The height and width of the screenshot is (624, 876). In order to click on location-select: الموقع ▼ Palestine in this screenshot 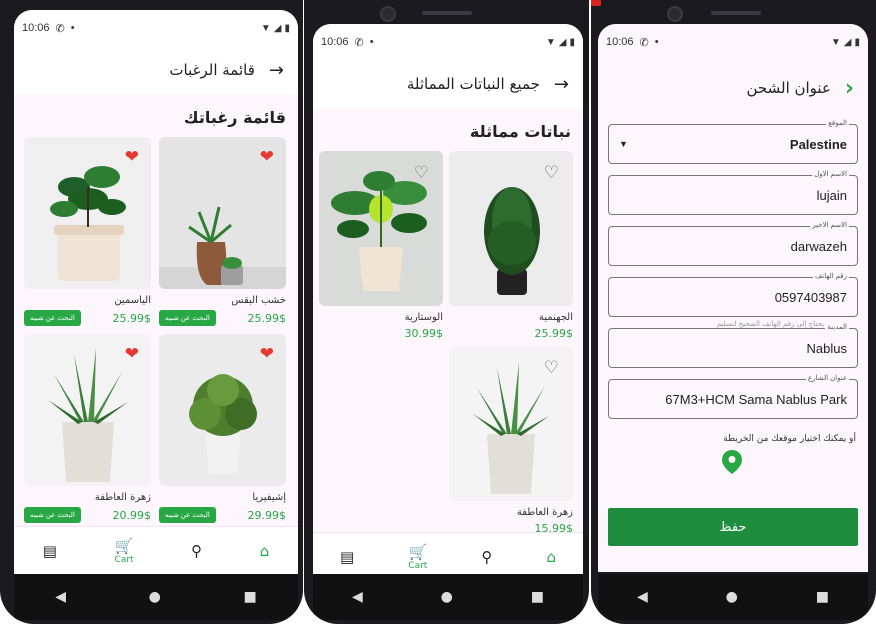, I will do `click(733, 141)`.